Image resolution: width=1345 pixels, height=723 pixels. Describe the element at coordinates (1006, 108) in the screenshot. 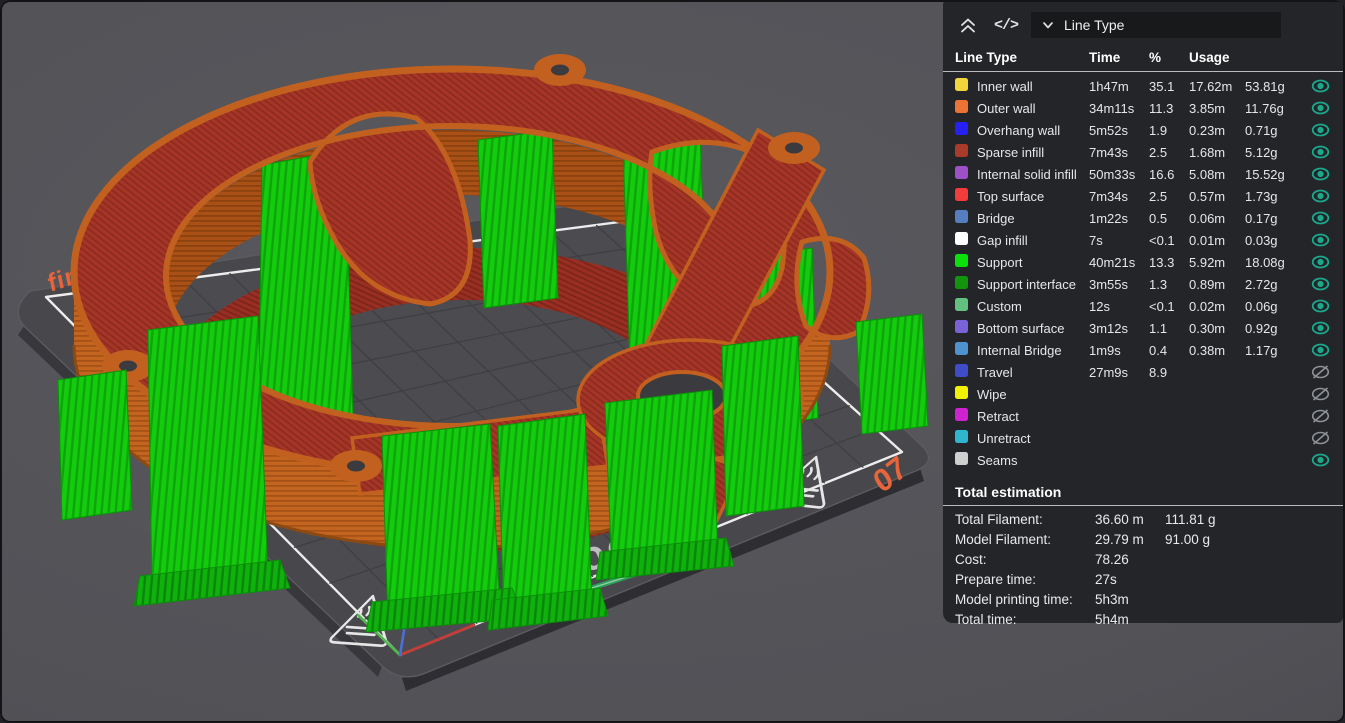

I see `line-type-label: Outer wall` at that location.